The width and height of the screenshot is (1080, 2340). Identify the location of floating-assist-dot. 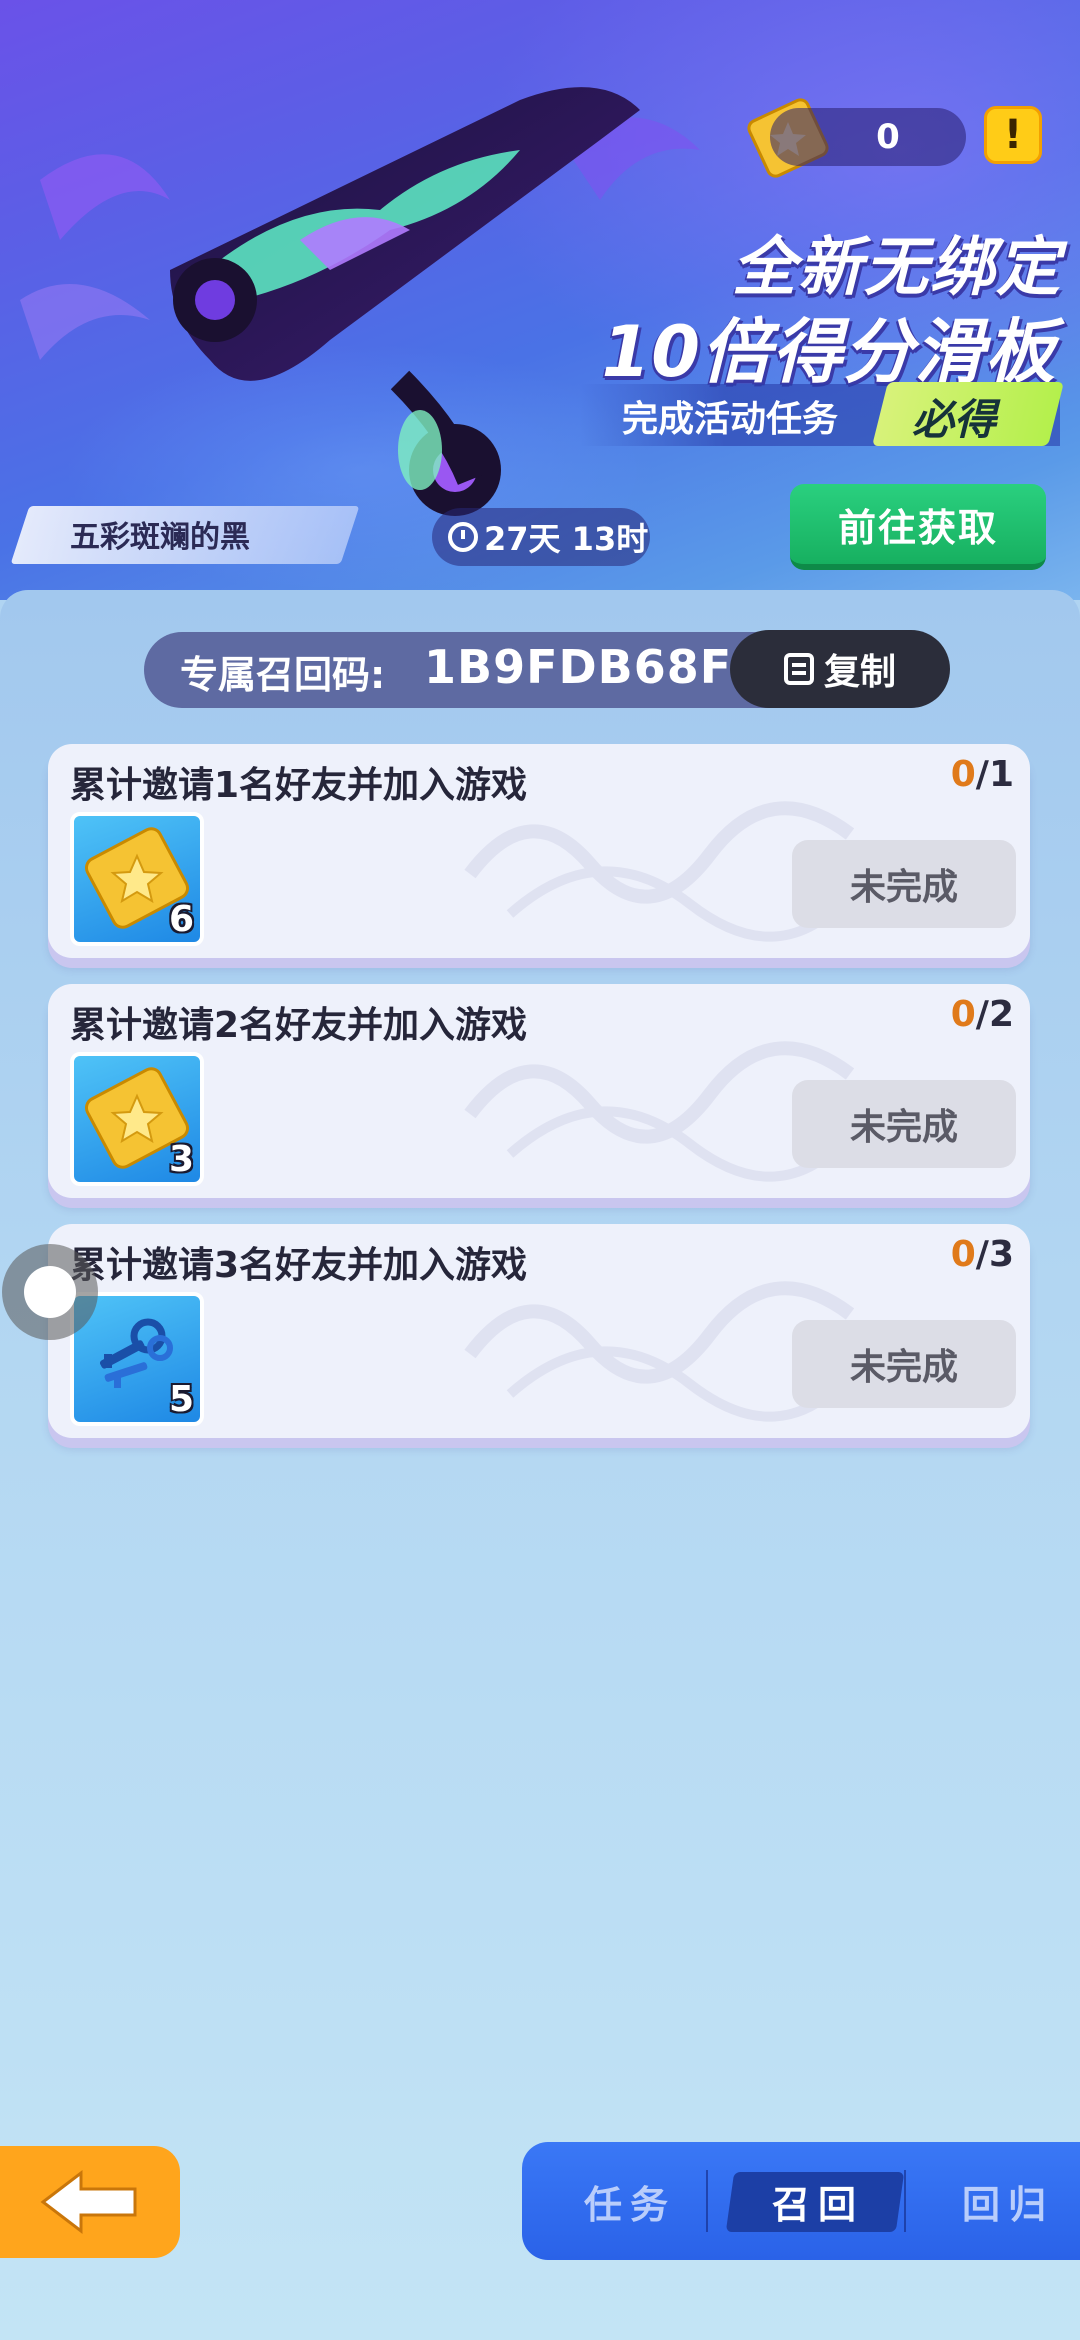
(50, 1292).